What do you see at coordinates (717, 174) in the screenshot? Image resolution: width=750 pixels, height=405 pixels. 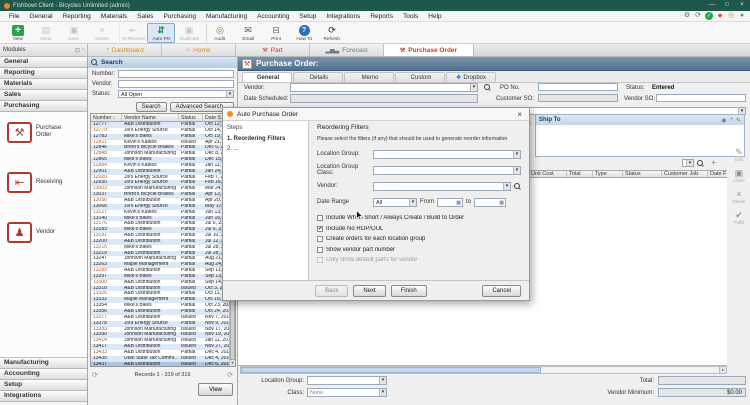 I see `column-date-f: Date F` at bounding box center [717, 174].